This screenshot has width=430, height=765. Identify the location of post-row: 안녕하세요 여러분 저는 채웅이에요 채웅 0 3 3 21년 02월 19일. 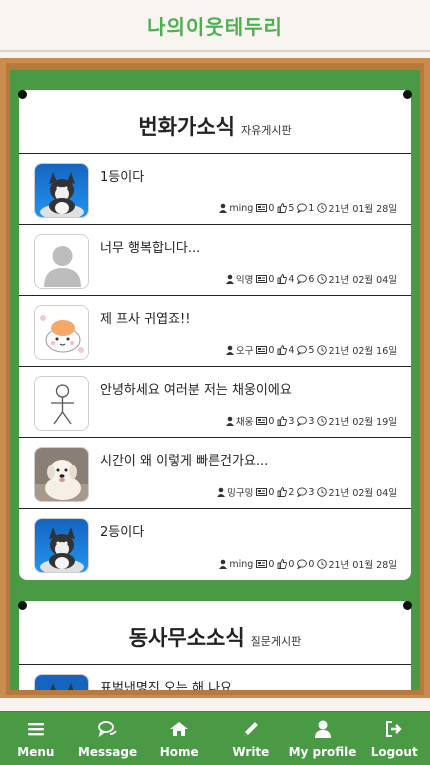
(215, 402).